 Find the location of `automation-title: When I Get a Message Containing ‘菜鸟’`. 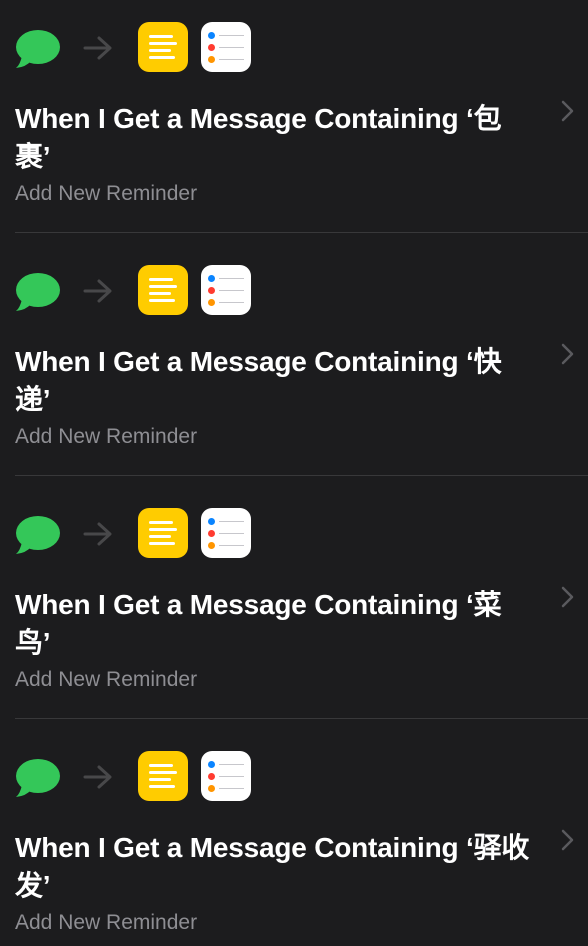

automation-title: When I Get a Message Containing ‘菜鸟’ is located at coordinates (258, 623).